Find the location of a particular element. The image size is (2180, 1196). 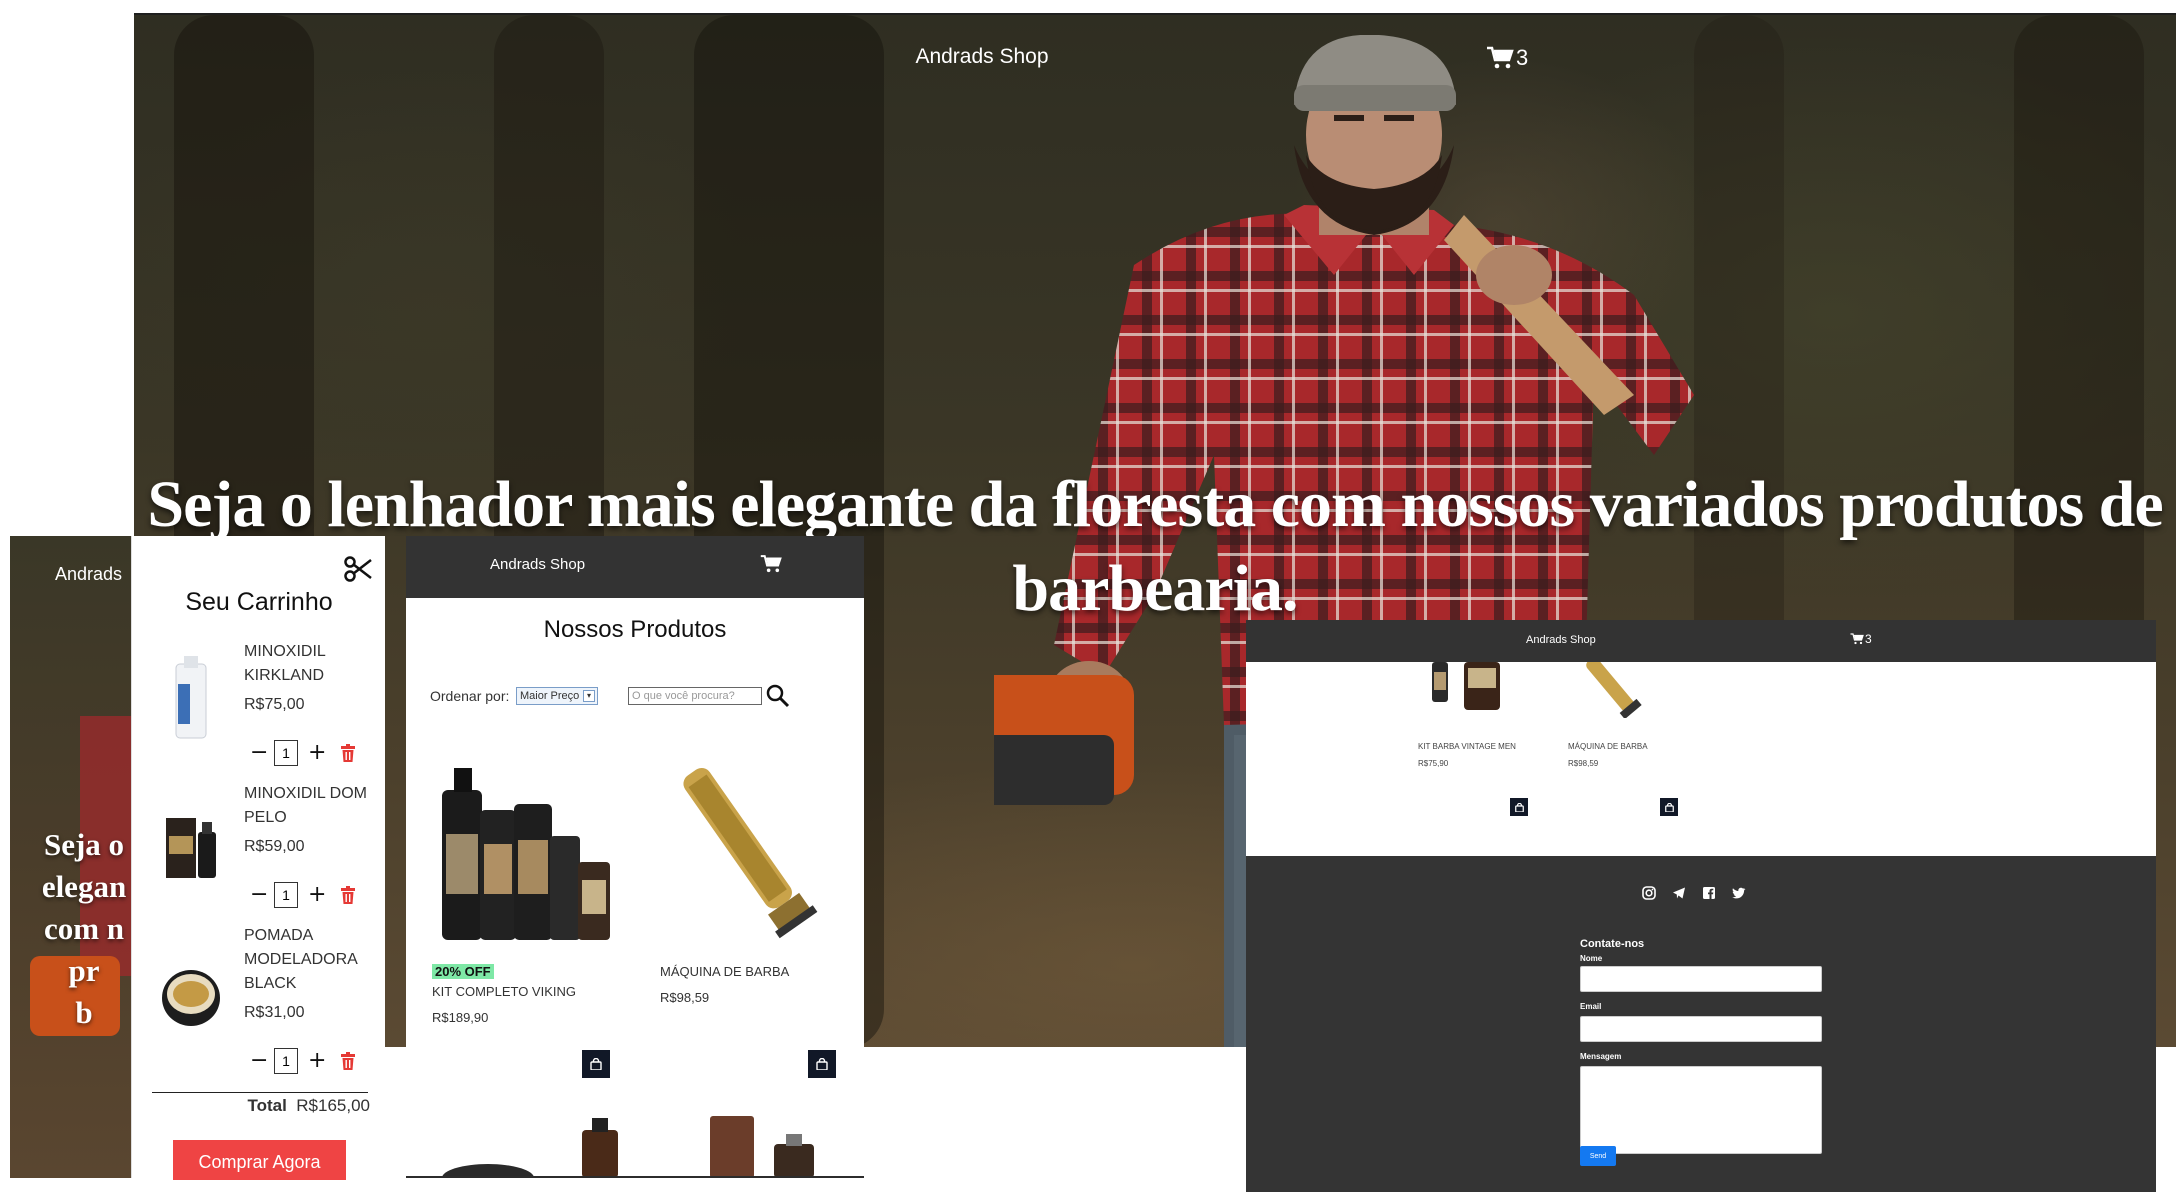

products-brand: Andrads Shop is located at coordinates (537, 564).